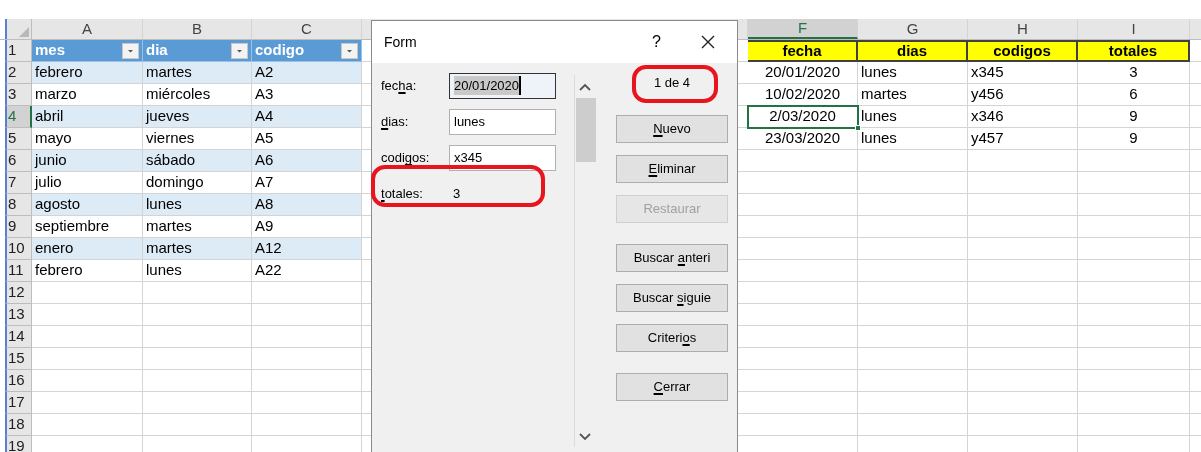 Image resolution: width=1201 pixels, height=452 pixels. Describe the element at coordinates (197, 117) in the screenshot. I see `table-cell: jueves` at that location.